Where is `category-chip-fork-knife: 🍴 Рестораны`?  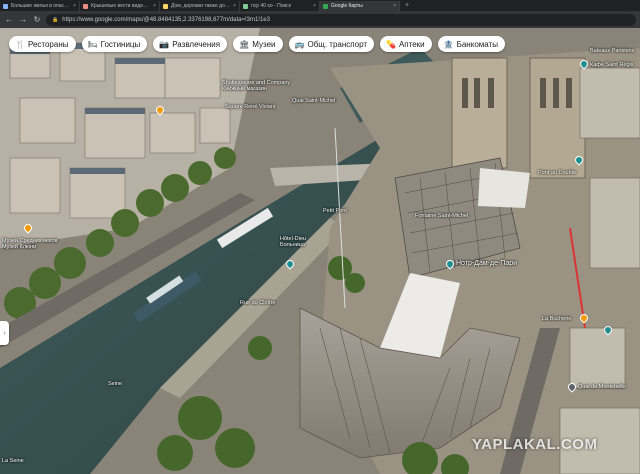 category-chip-fork-knife: 🍴 Рестораны is located at coordinates (42, 44).